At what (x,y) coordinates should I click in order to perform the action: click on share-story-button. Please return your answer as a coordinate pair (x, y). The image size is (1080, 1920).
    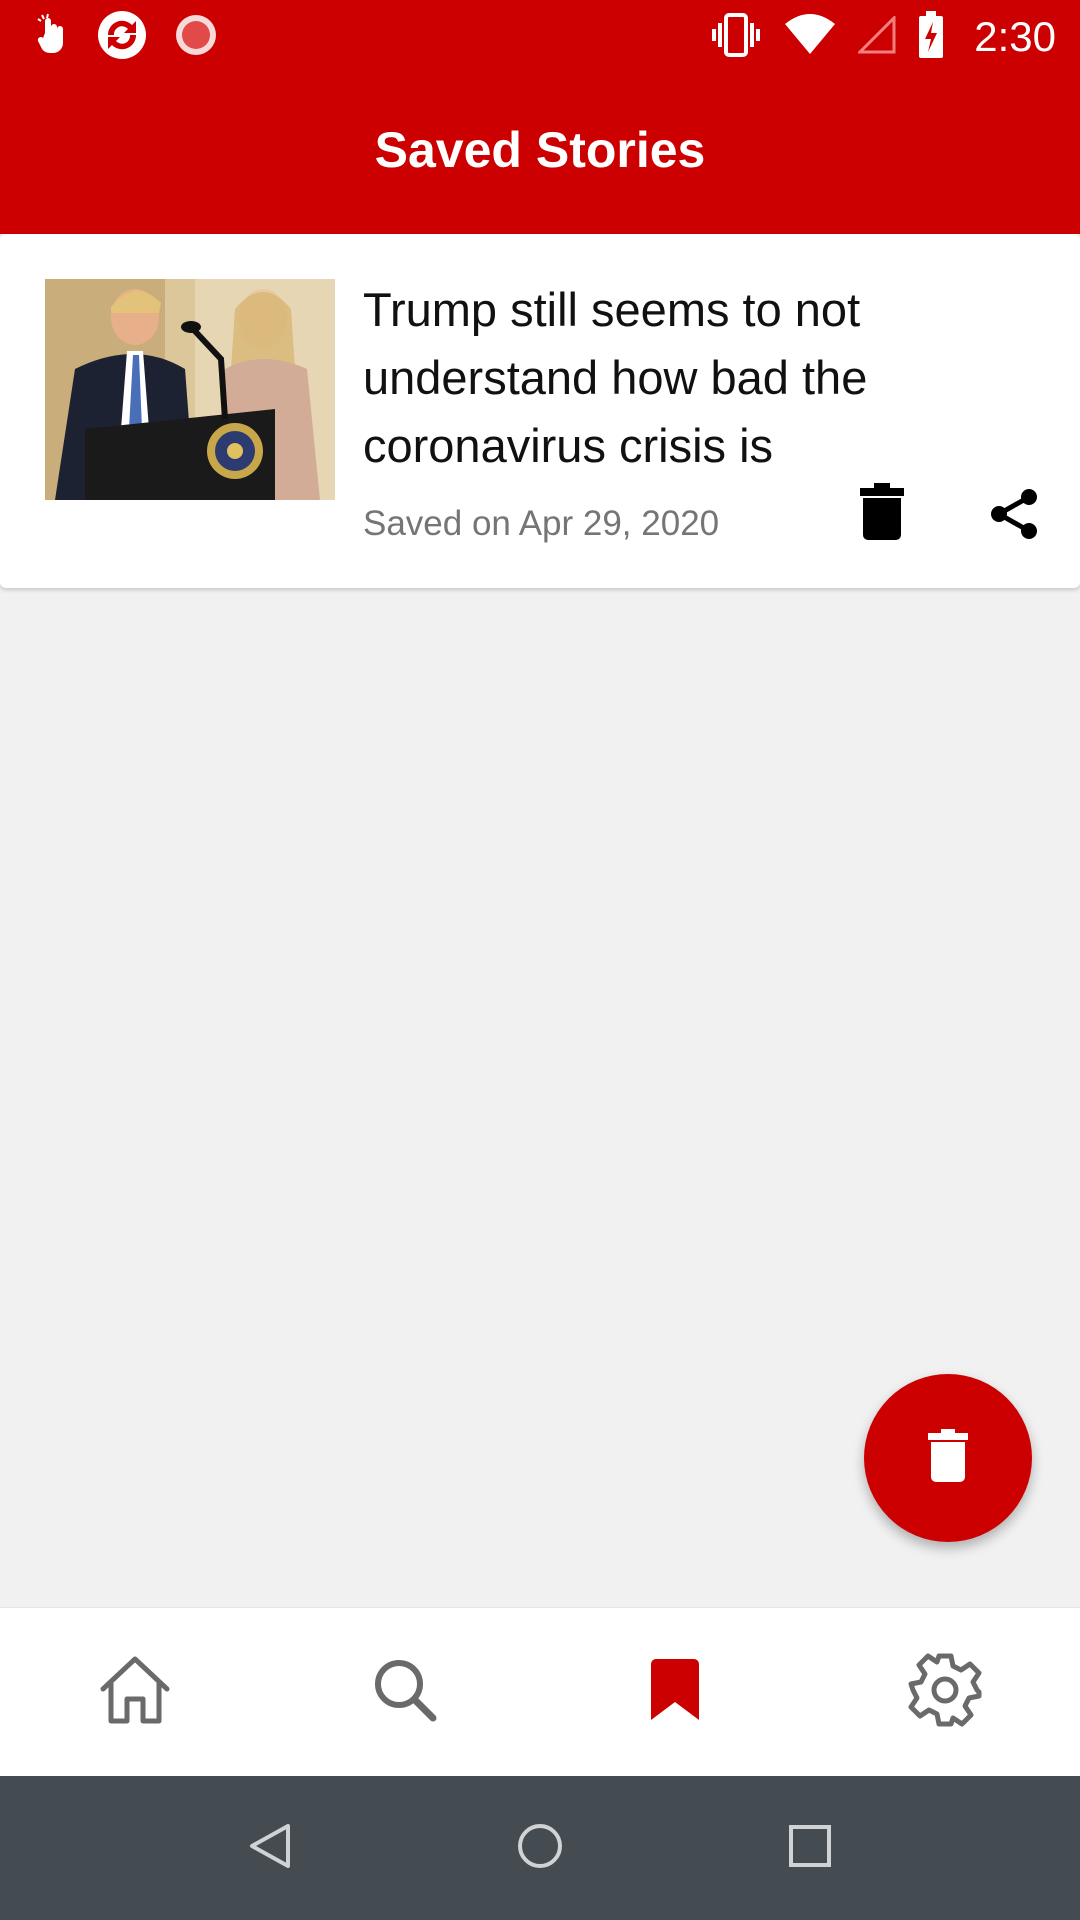
    Looking at the image, I should click on (1014, 516).